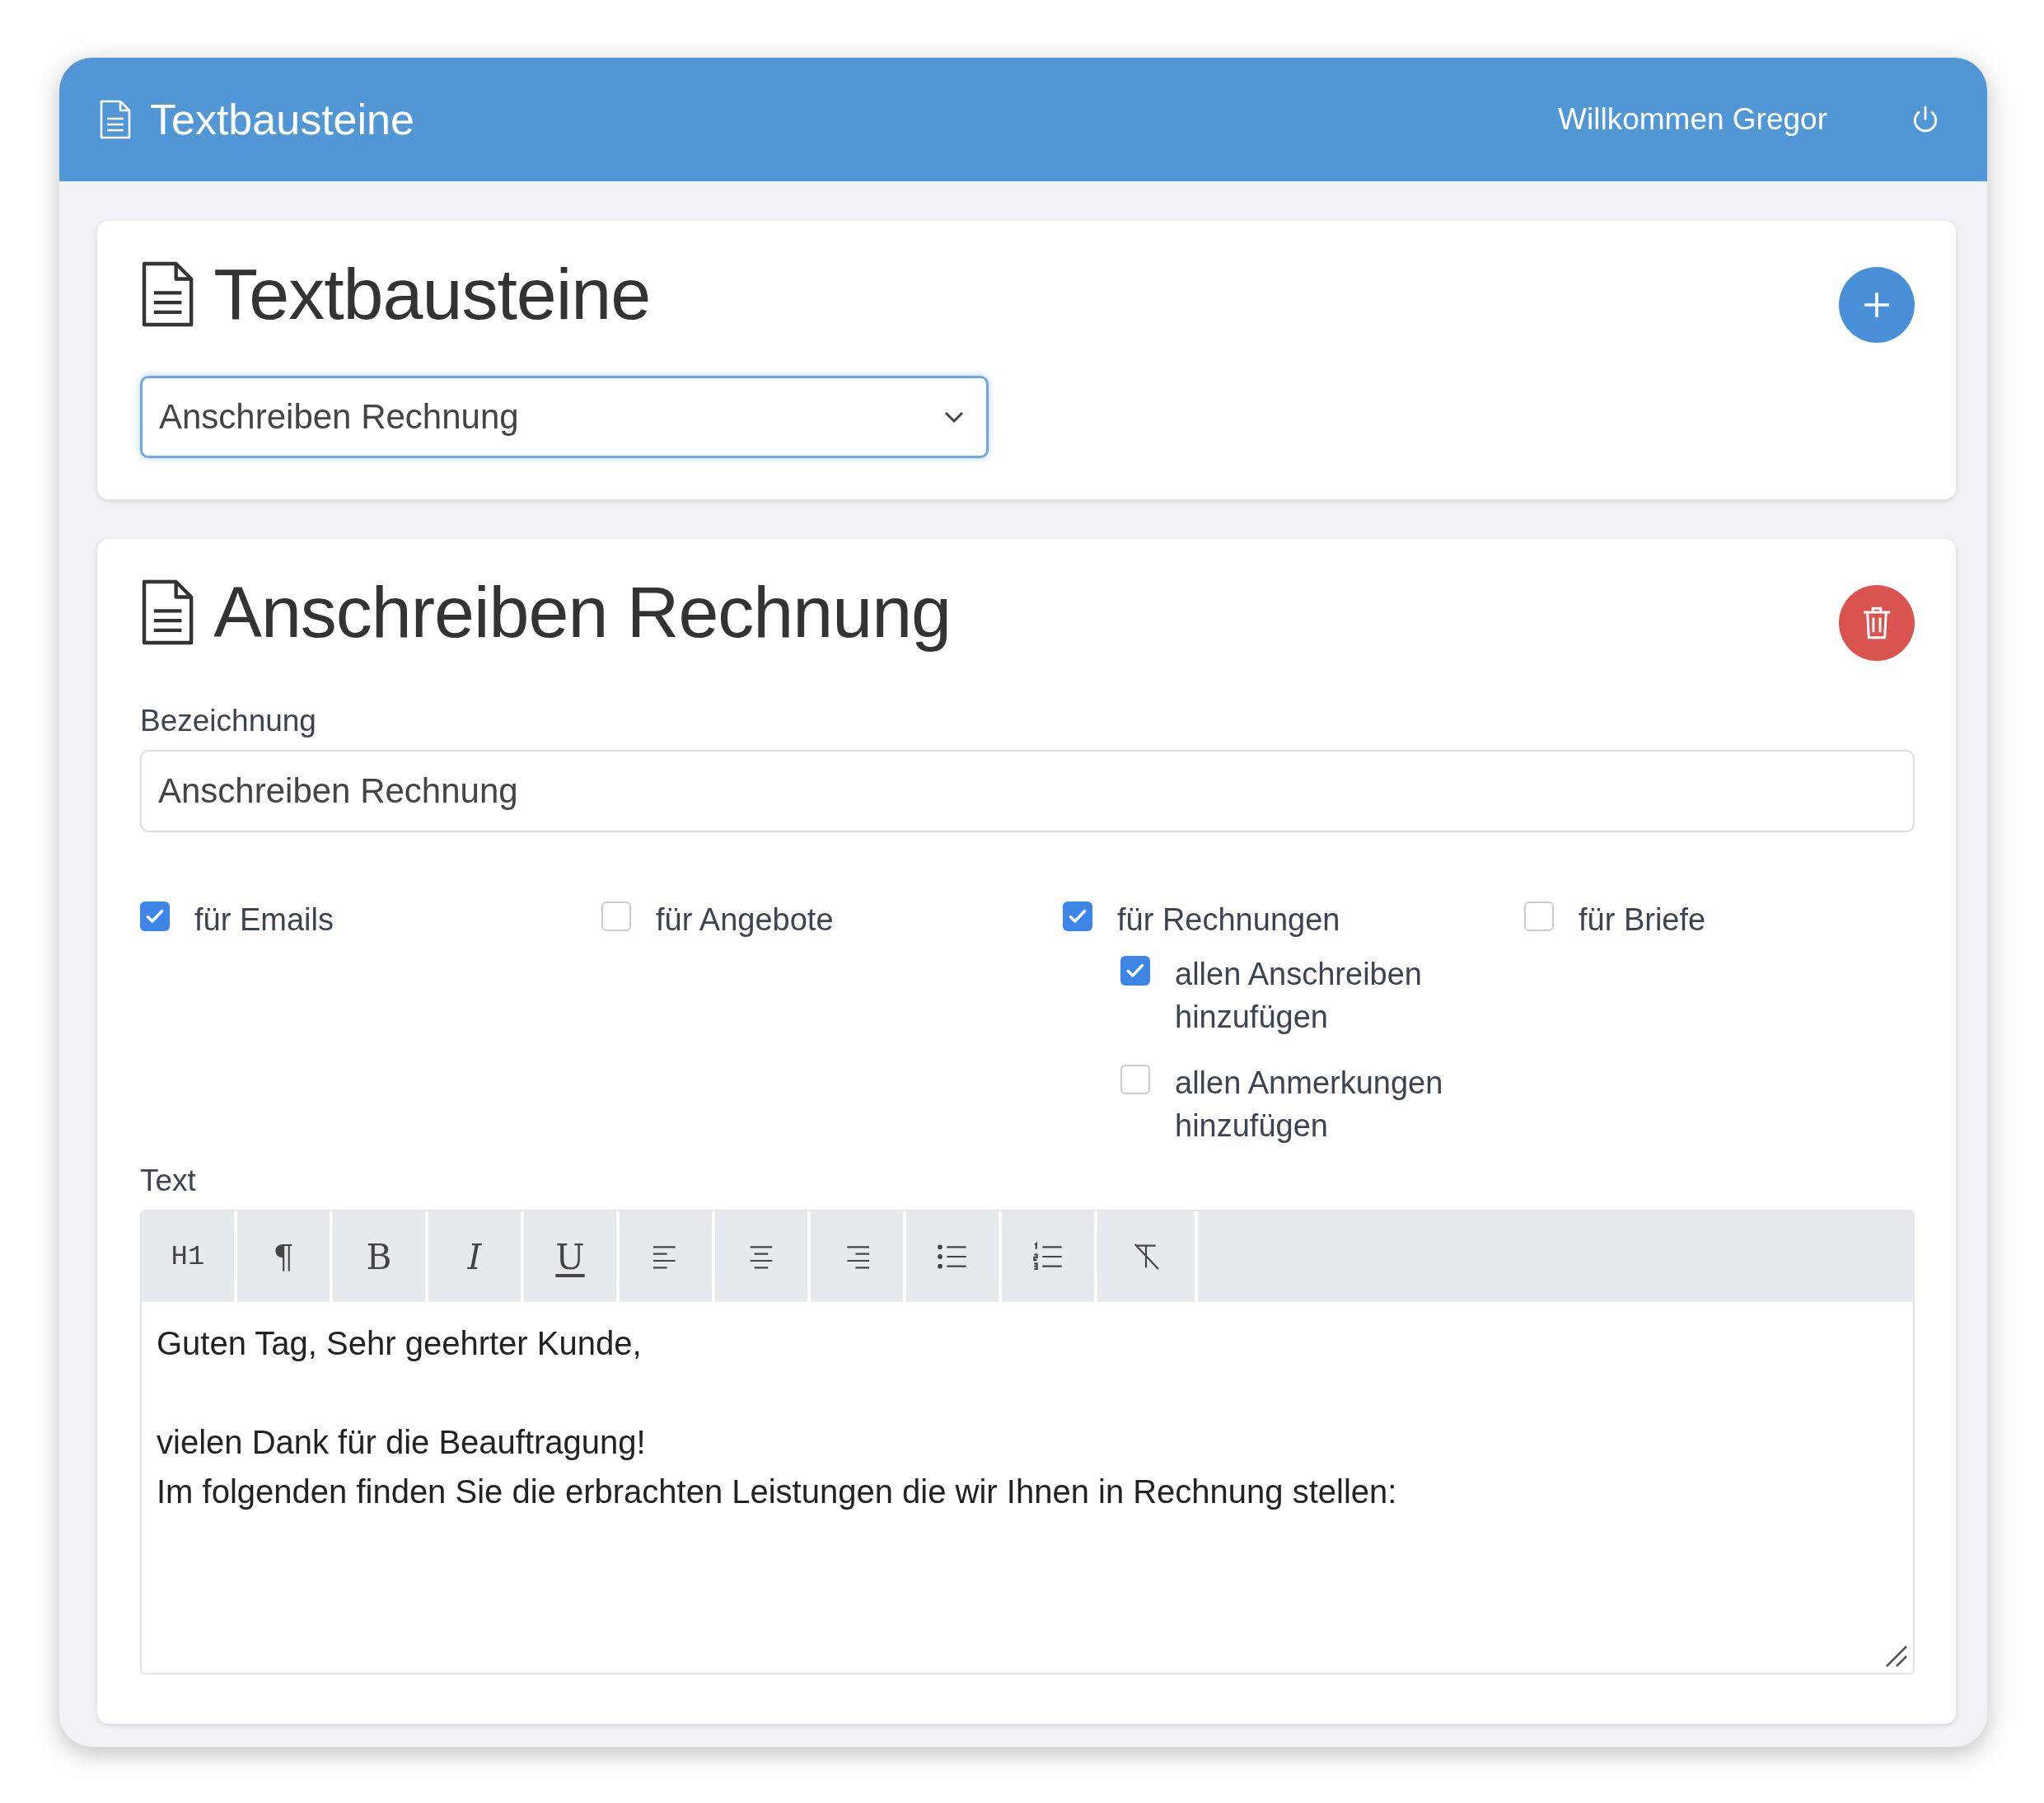 The width and height of the screenshot is (2044, 1803). What do you see at coordinates (1228, 921) in the screenshot?
I see `checkbox-label: für Rechnungen` at bounding box center [1228, 921].